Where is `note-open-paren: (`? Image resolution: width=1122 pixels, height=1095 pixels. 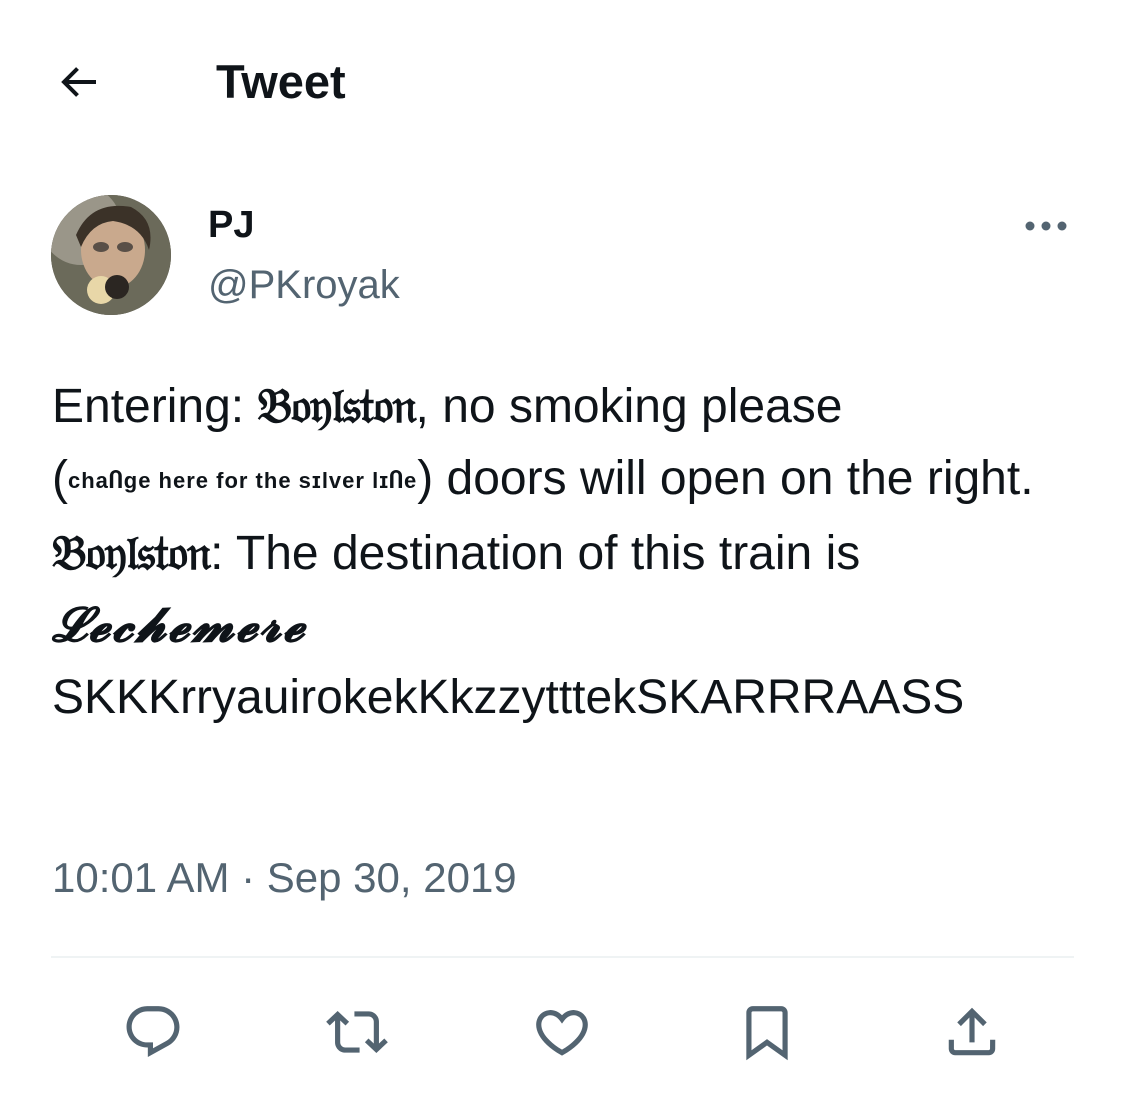 note-open-paren: ( is located at coordinates (60, 478).